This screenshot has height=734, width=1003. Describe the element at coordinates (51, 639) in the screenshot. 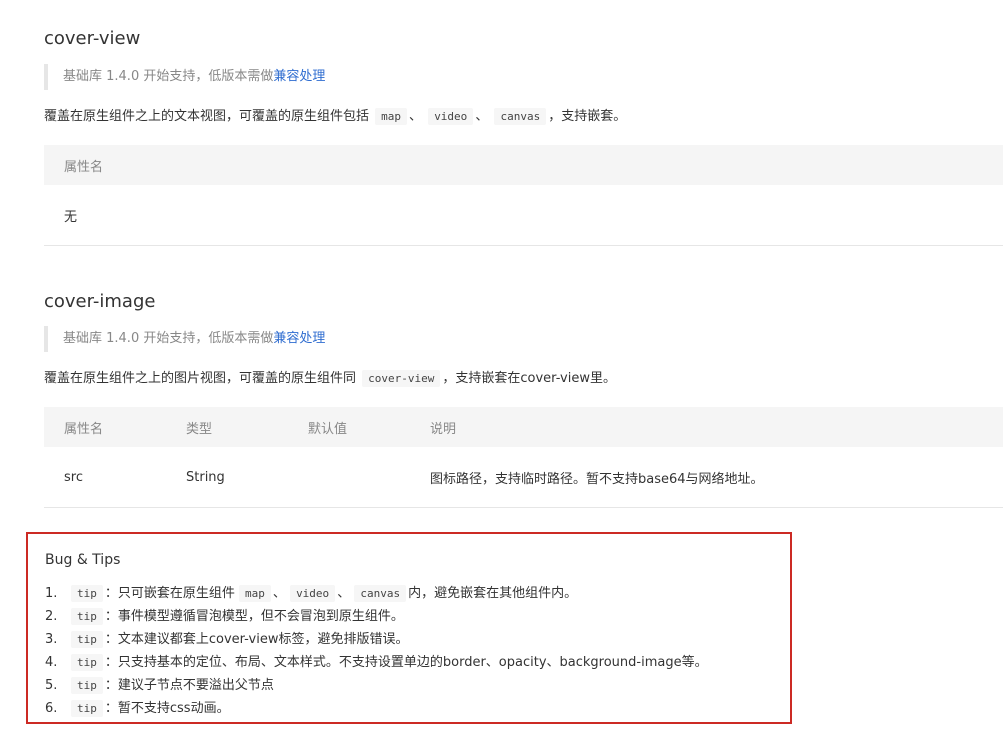

I see `item-number: 3.` at that location.